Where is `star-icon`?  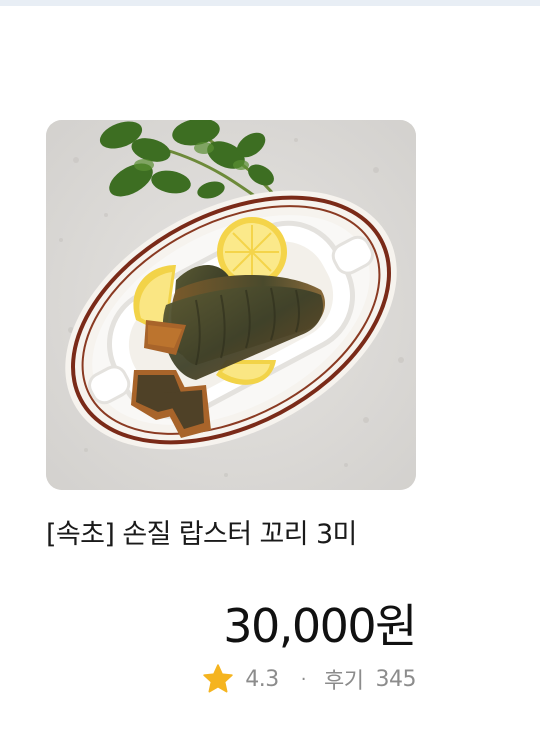 star-icon is located at coordinates (218, 678).